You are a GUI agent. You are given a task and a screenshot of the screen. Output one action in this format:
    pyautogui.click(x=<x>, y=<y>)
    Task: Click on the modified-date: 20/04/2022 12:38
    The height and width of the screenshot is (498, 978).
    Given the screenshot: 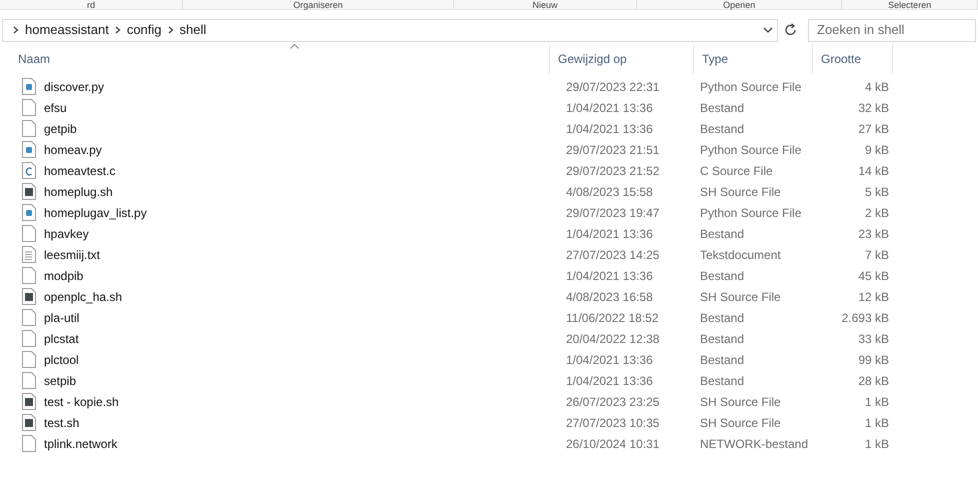 What is the action you would take?
    pyautogui.click(x=612, y=339)
    